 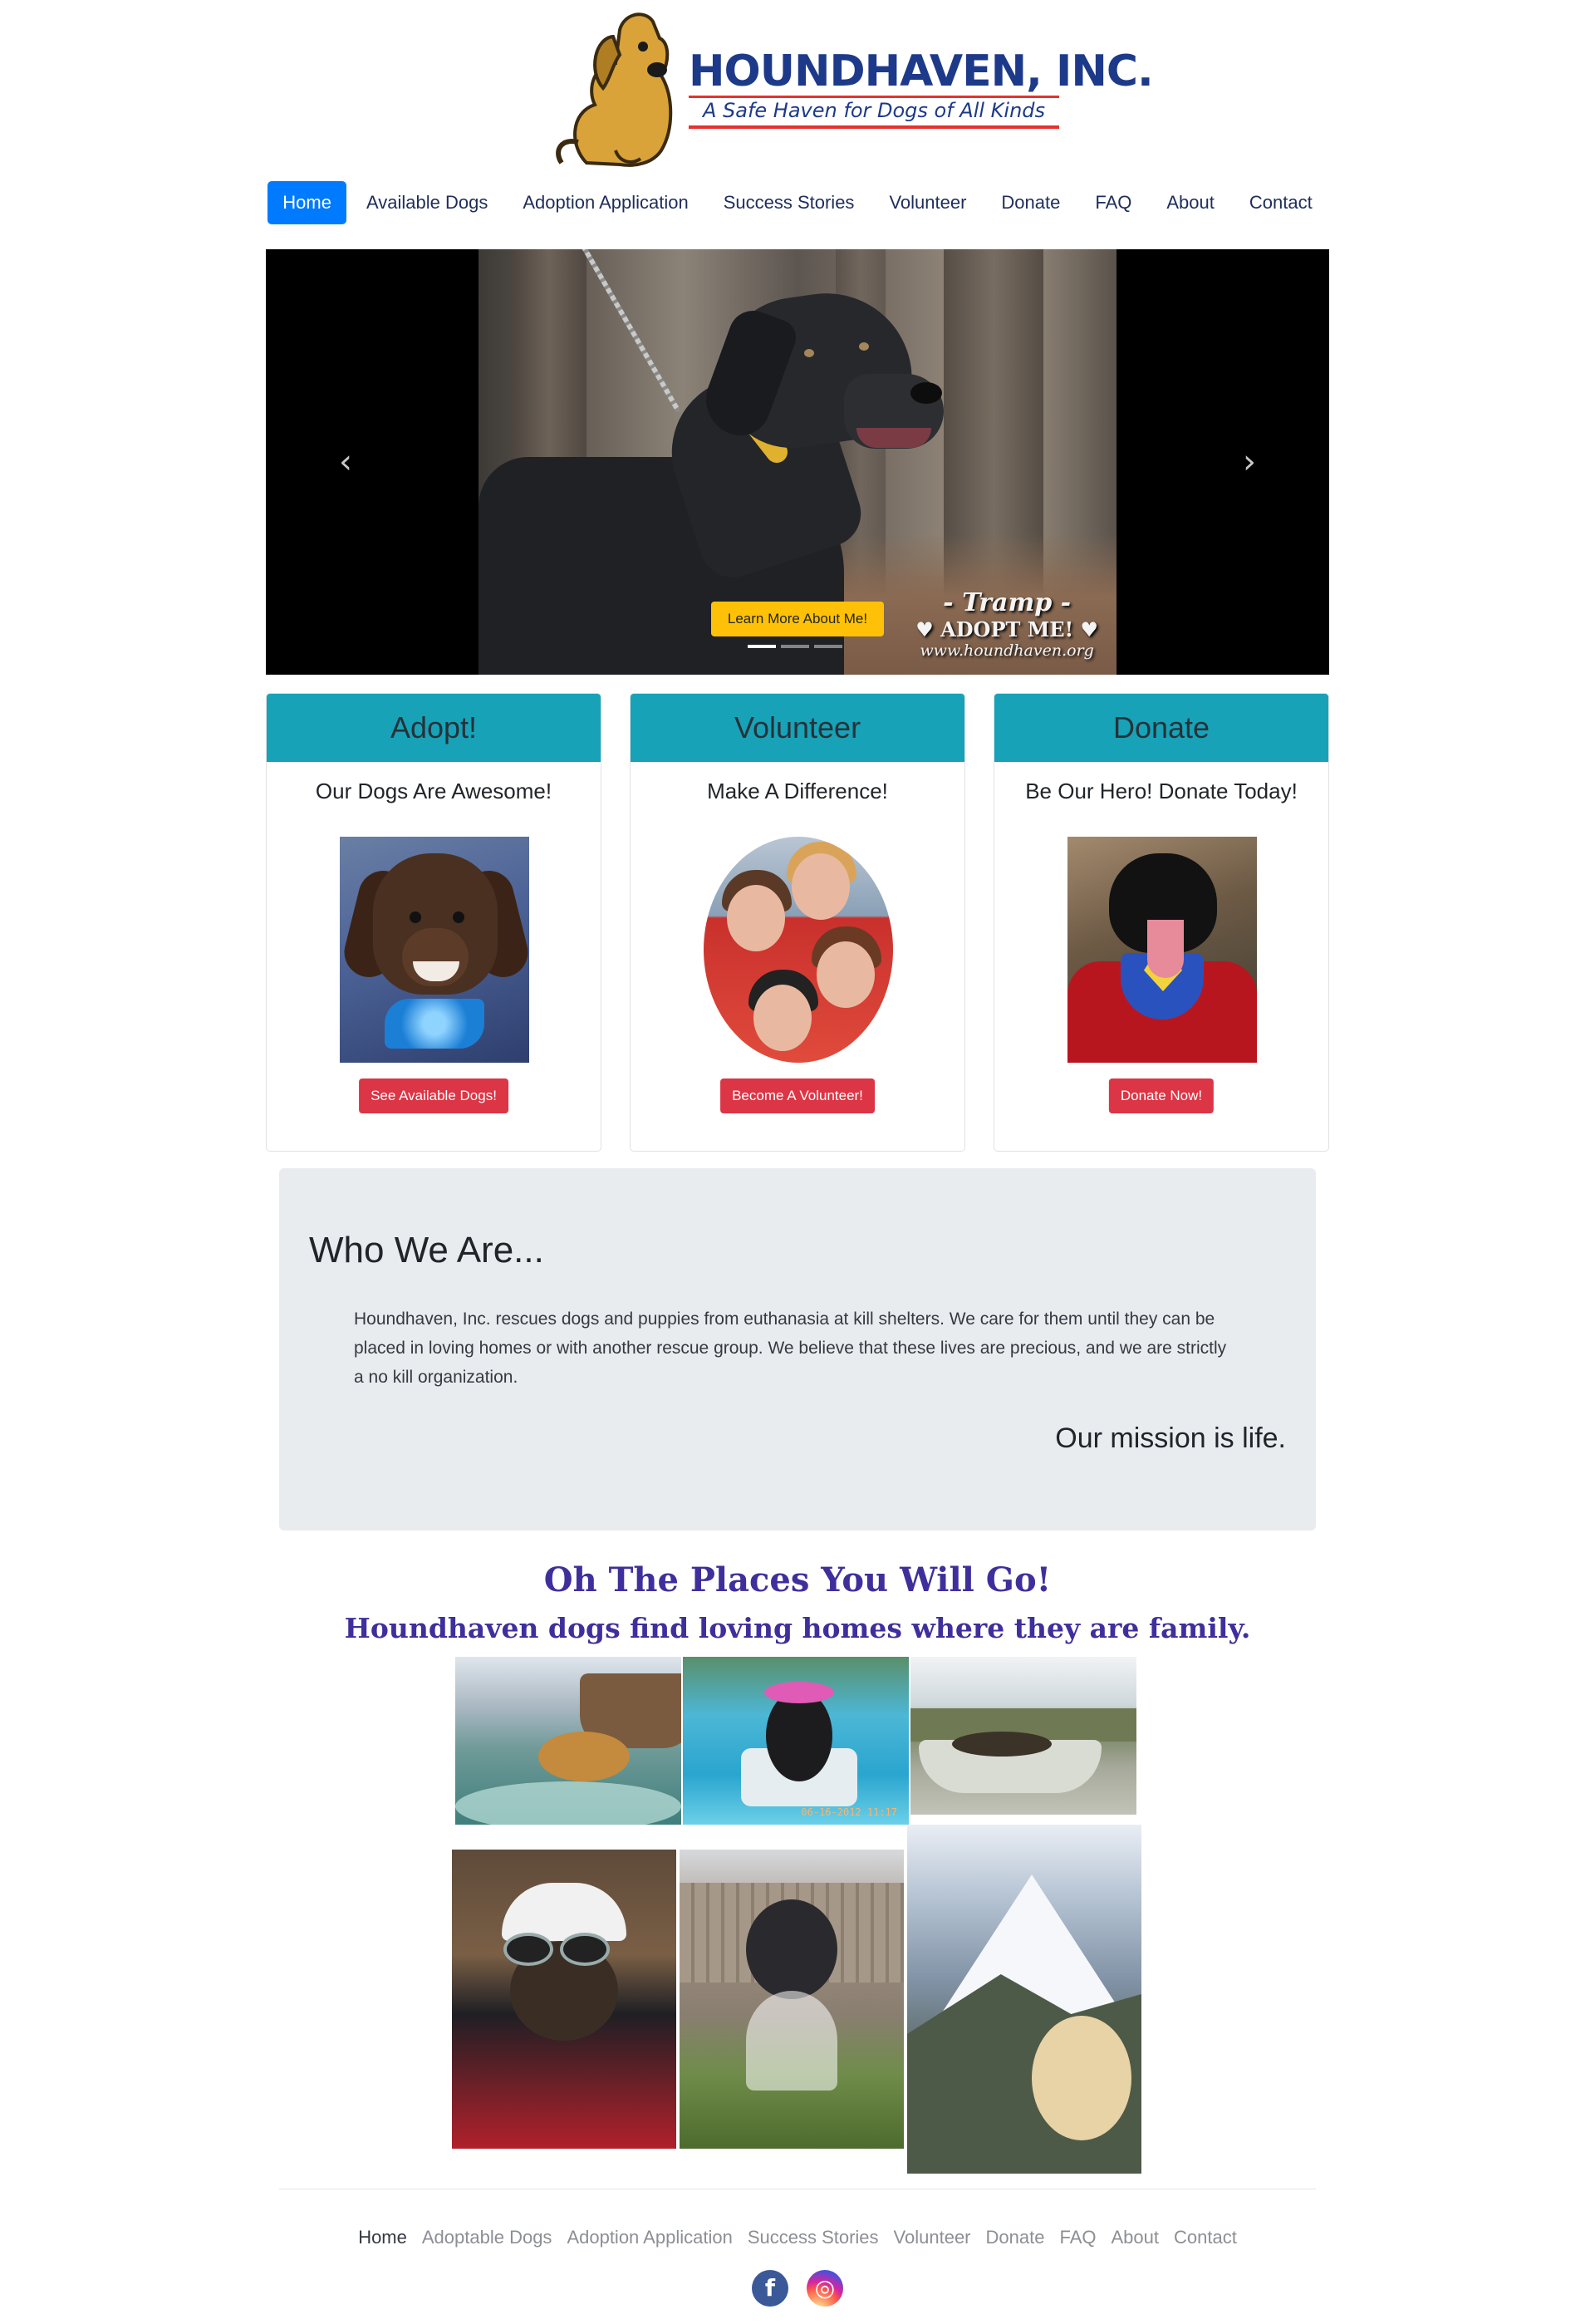 What do you see at coordinates (605, 202) in the screenshot?
I see `nav-item-adoption-application: Adoption Application` at bounding box center [605, 202].